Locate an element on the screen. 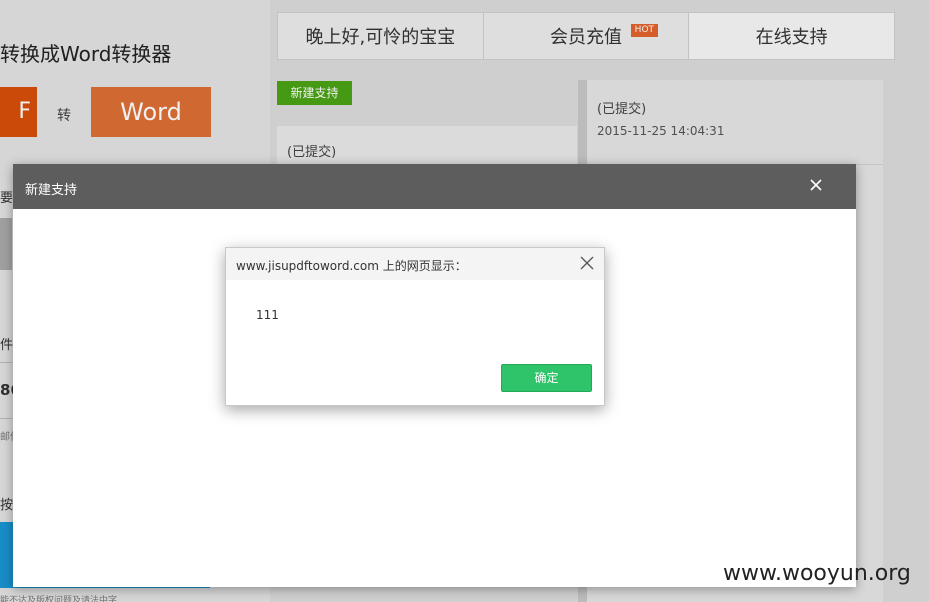 This screenshot has height=602, width=929. alert-message: 111 is located at coordinates (267, 315).